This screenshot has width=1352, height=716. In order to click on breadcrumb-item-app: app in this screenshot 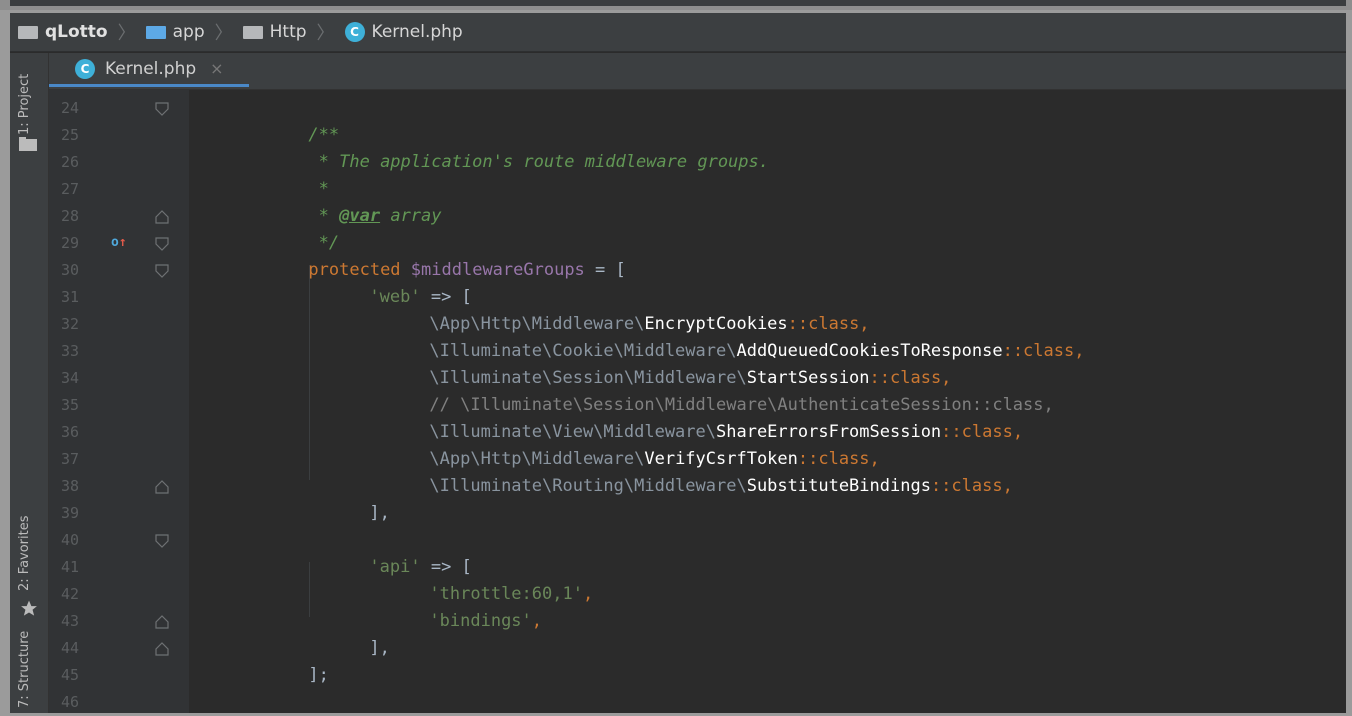, I will do `click(175, 32)`.